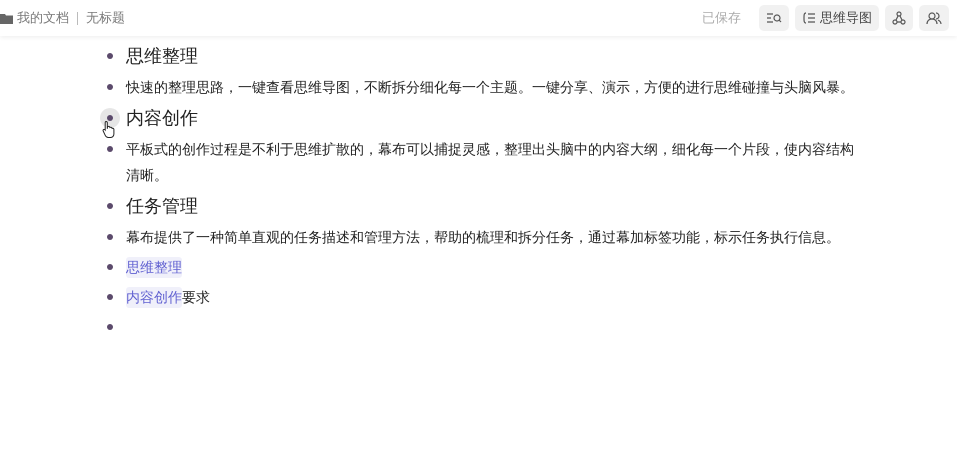 This screenshot has height=458, width=957. I want to click on search-list-icon, so click(774, 18).